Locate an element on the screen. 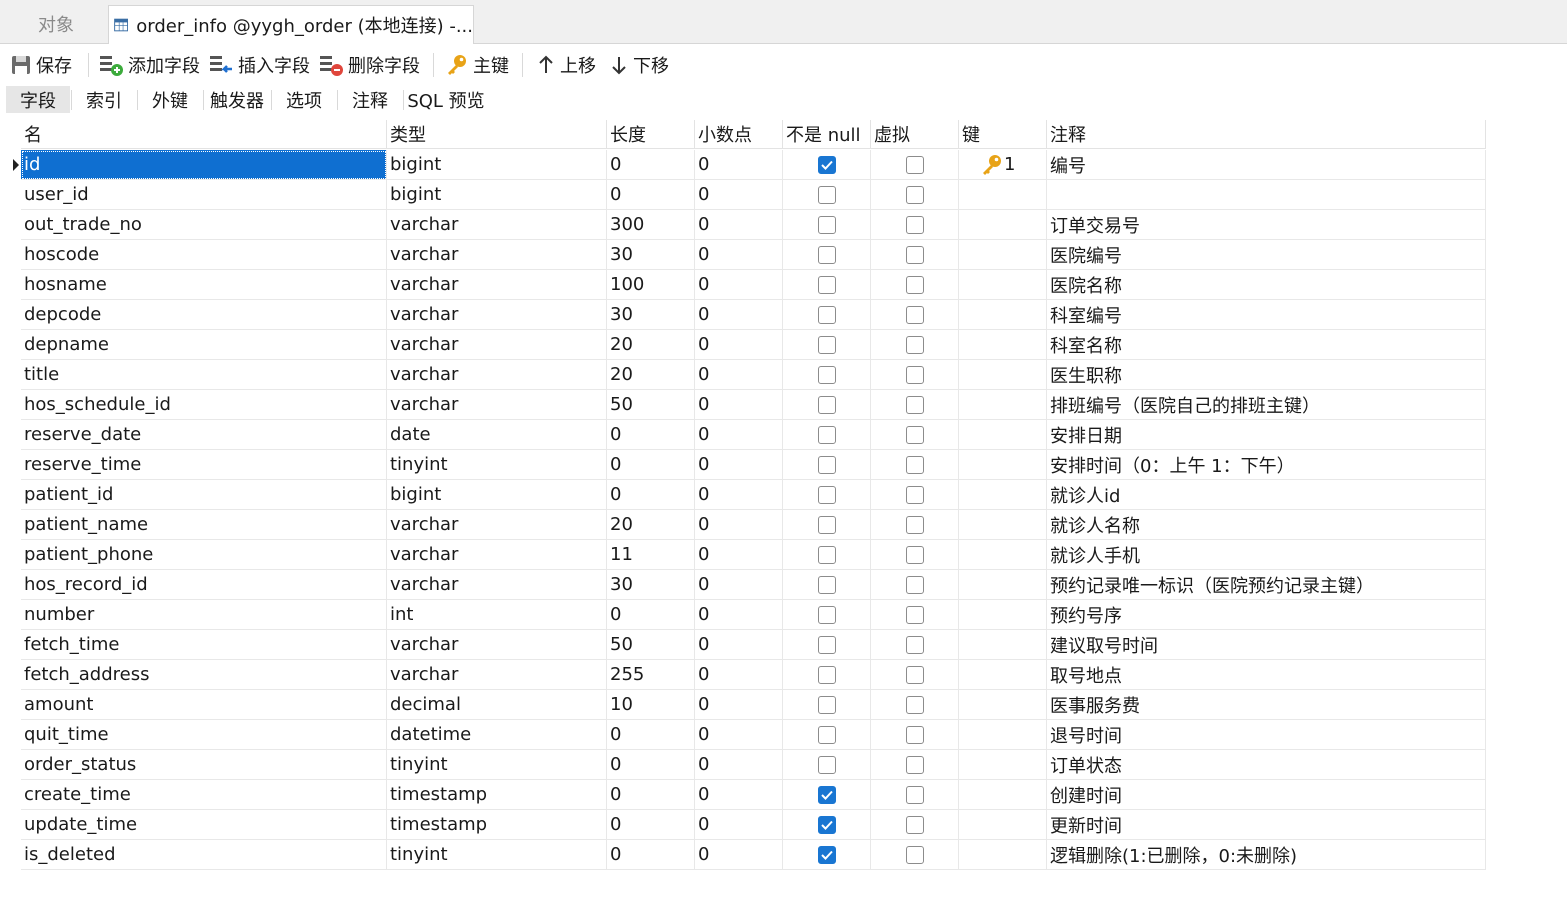  cell-name: number is located at coordinates (204, 615).